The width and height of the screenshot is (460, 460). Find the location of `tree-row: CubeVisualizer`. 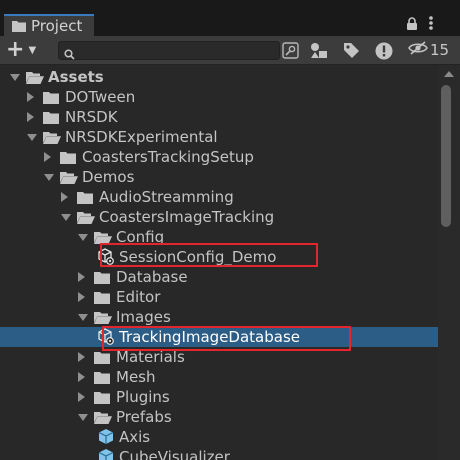

tree-row: CubeVisualizer is located at coordinates (219, 453).